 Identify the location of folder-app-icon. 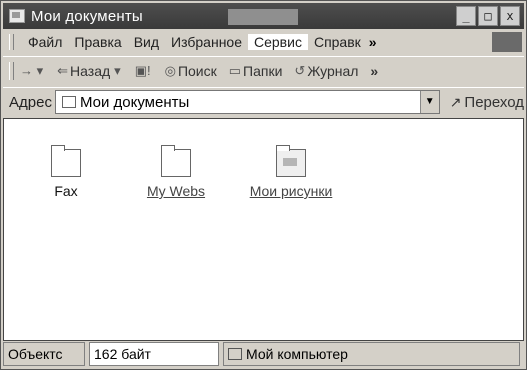
(17, 16).